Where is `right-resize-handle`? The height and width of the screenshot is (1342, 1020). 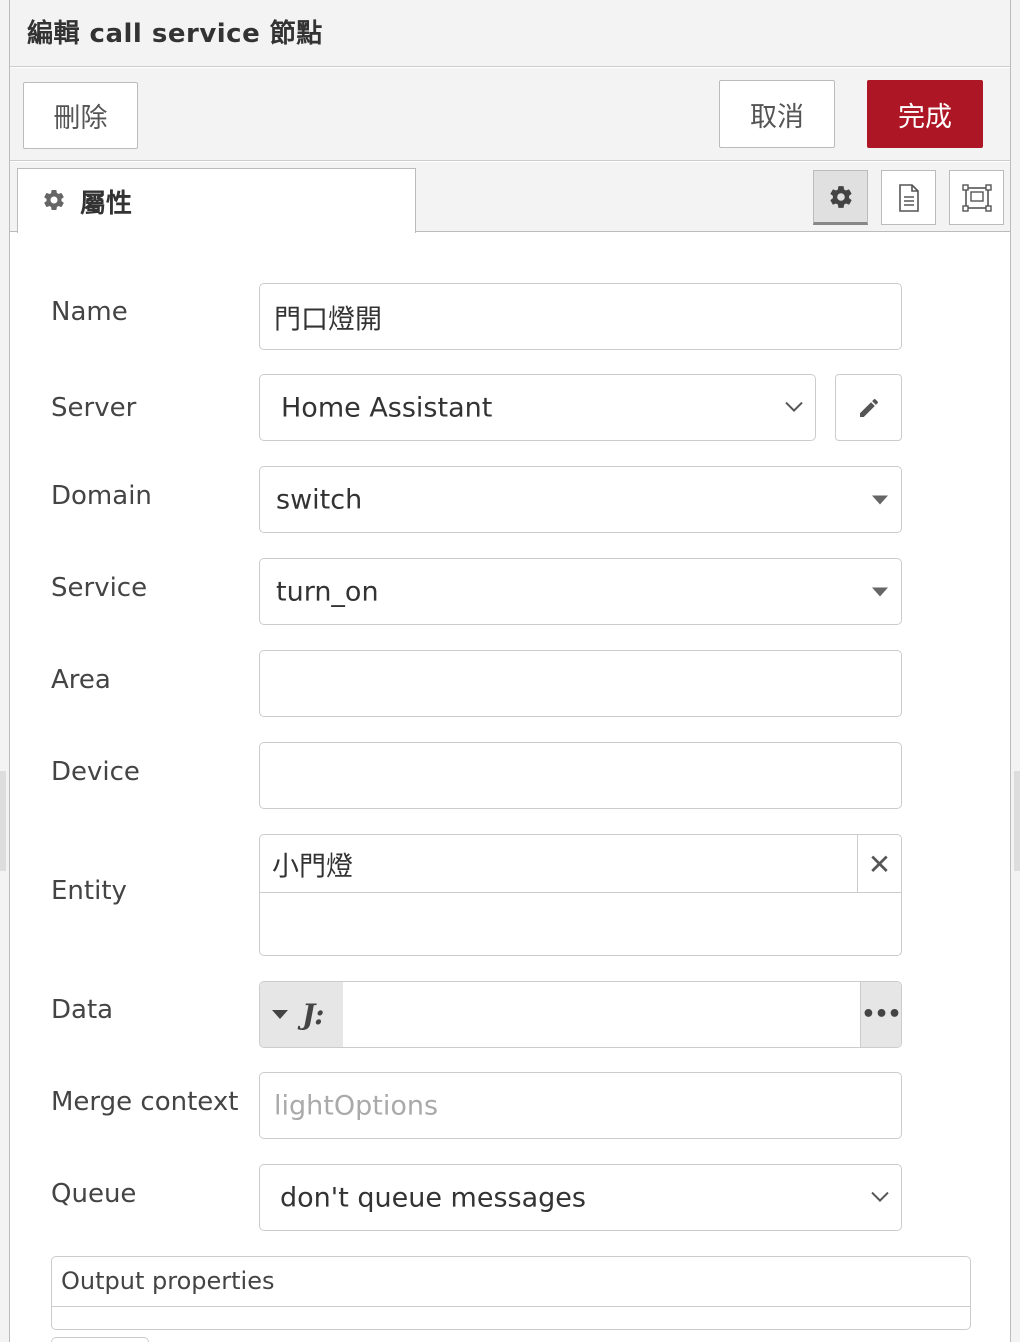 right-resize-handle is located at coordinates (1017, 821).